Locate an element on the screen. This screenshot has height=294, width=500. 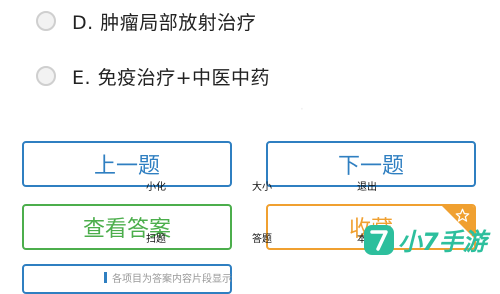
answer-sheet-label: 答题 is located at coordinates (262, 239).